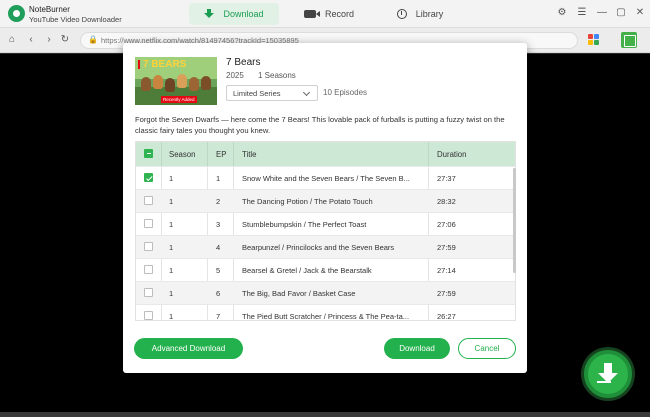  I want to click on row-title: Bearsel & Gretel / Jack & the Bearstalk, so click(307, 270).